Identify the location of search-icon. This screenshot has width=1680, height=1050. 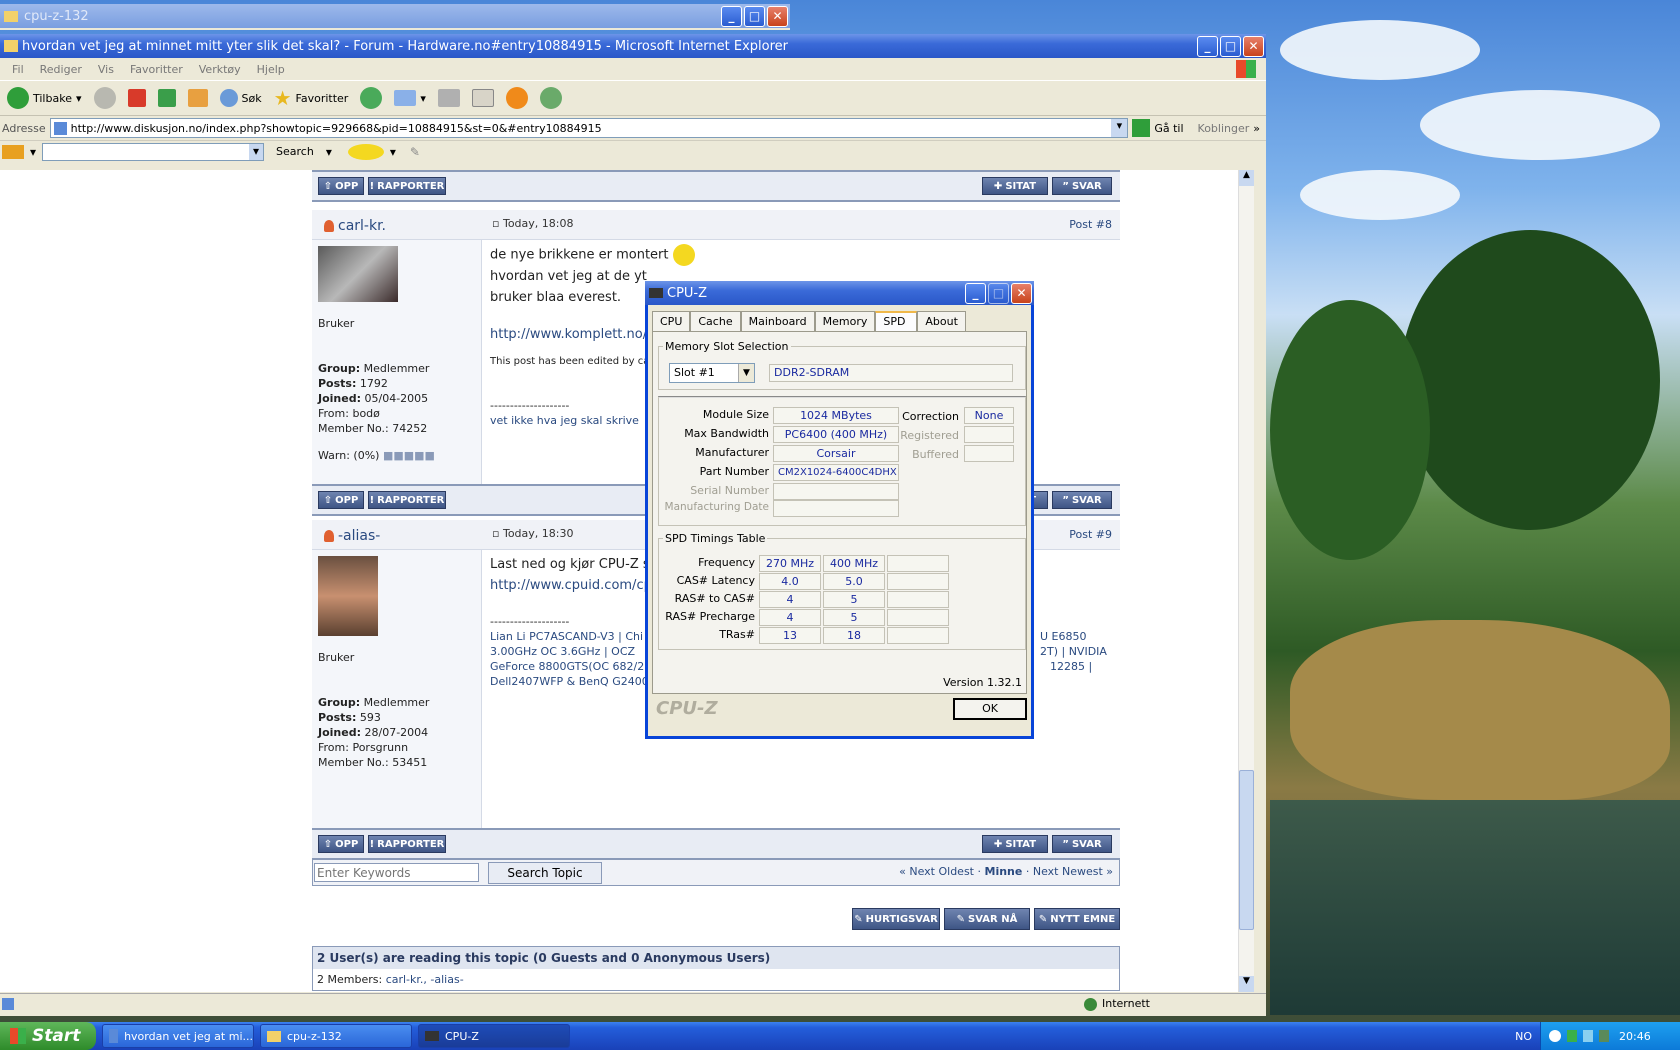
(228, 98).